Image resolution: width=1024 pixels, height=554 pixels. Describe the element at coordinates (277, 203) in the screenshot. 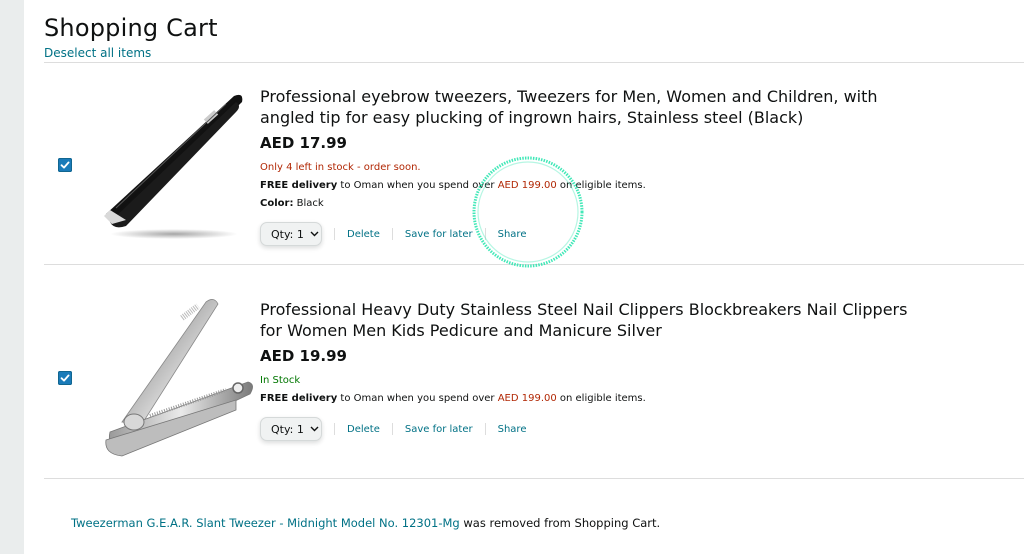

I see `color-label: Color:` at that location.